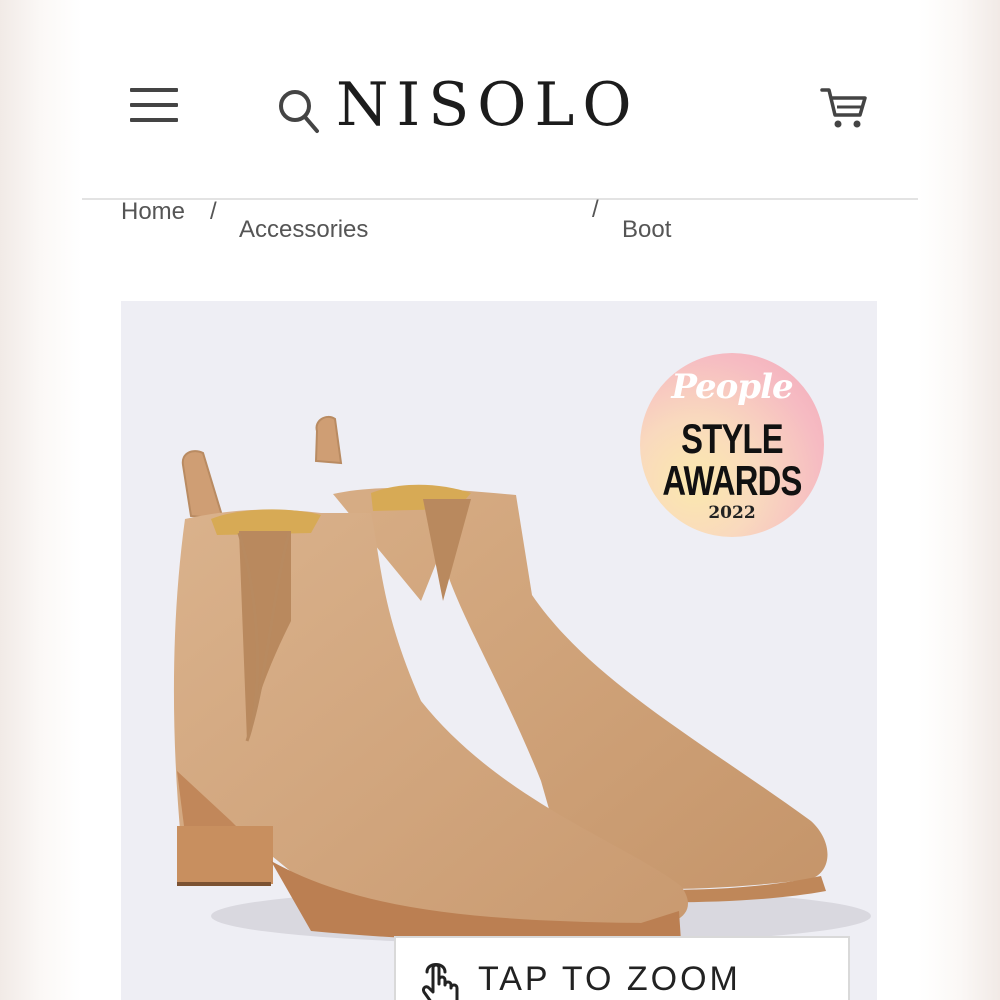  I want to click on breadcrumb-home: Home, so click(153, 212).